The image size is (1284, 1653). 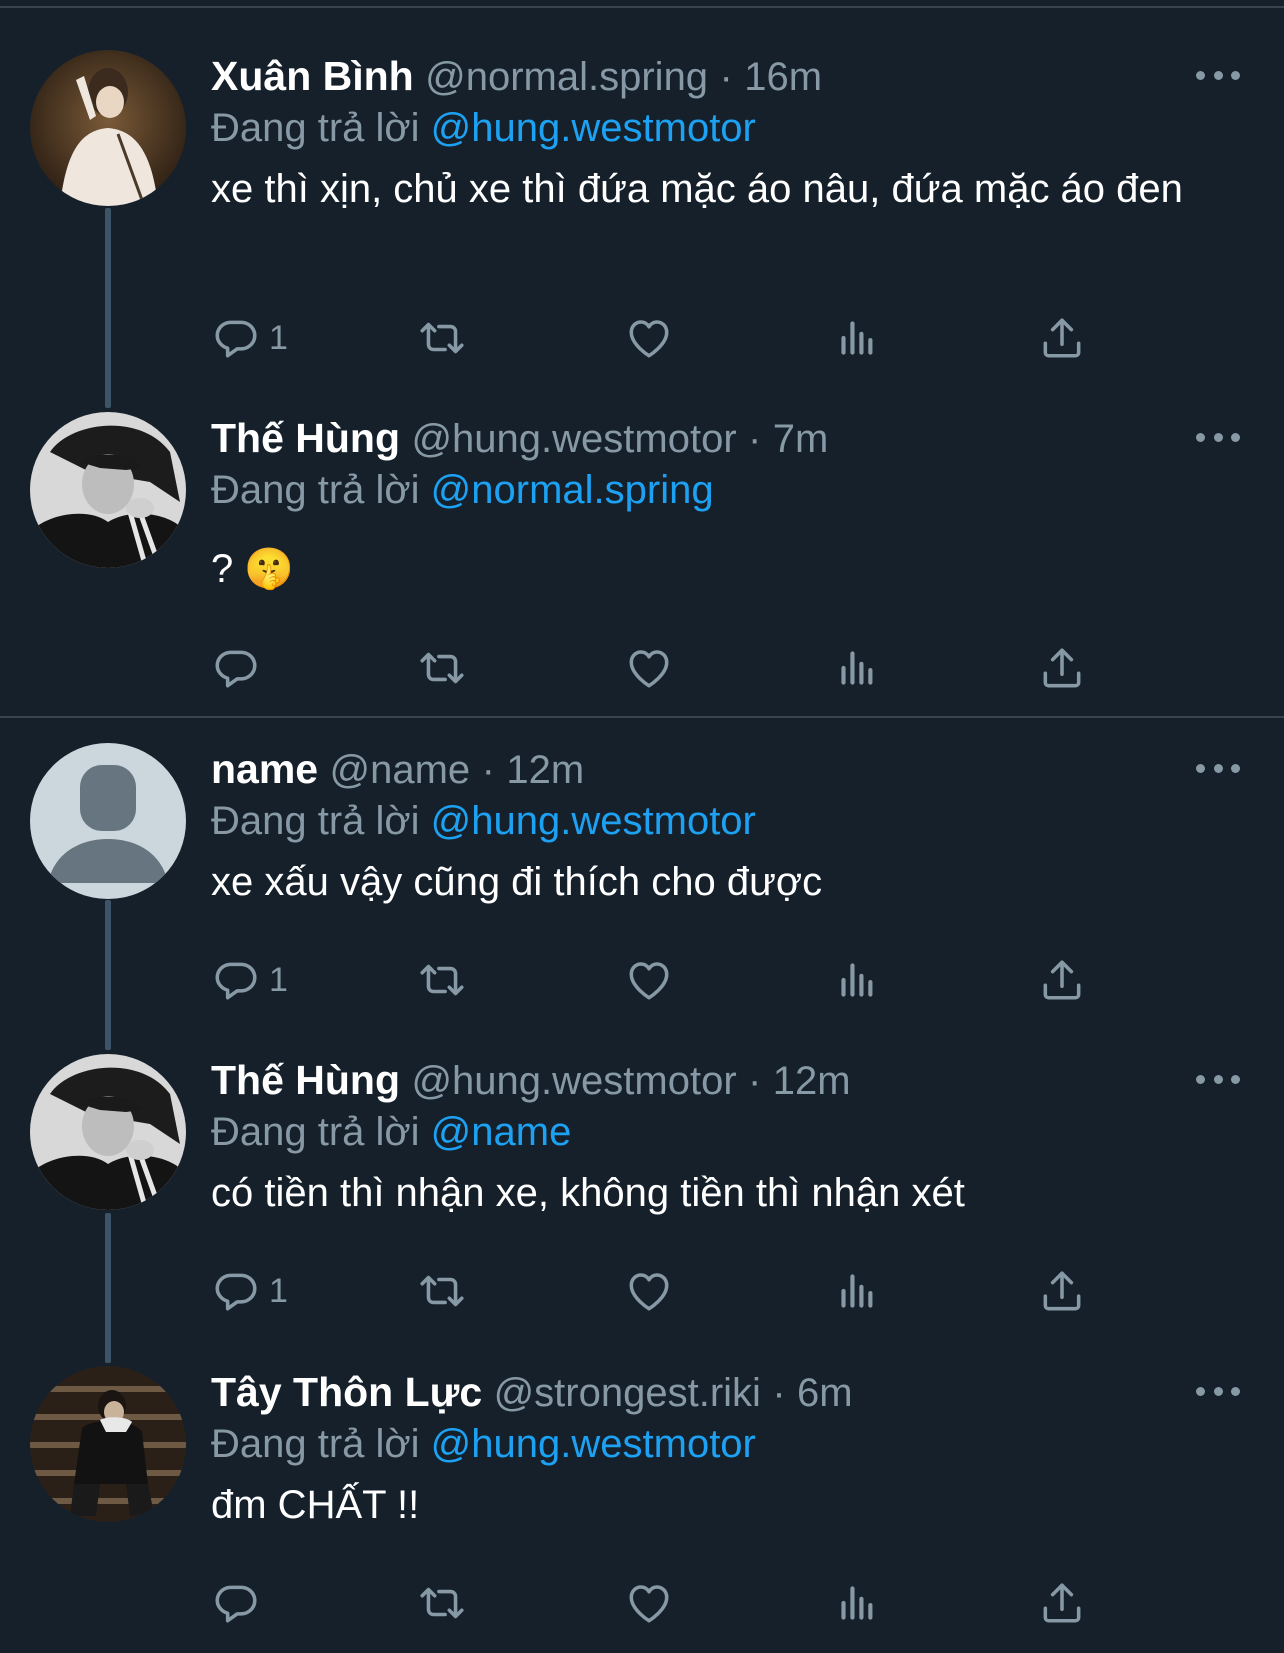 What do you see at coordinates (312, 76) in the screenshot?
I see `display-name: Xuân Bình` at bounding box center [312, 76].